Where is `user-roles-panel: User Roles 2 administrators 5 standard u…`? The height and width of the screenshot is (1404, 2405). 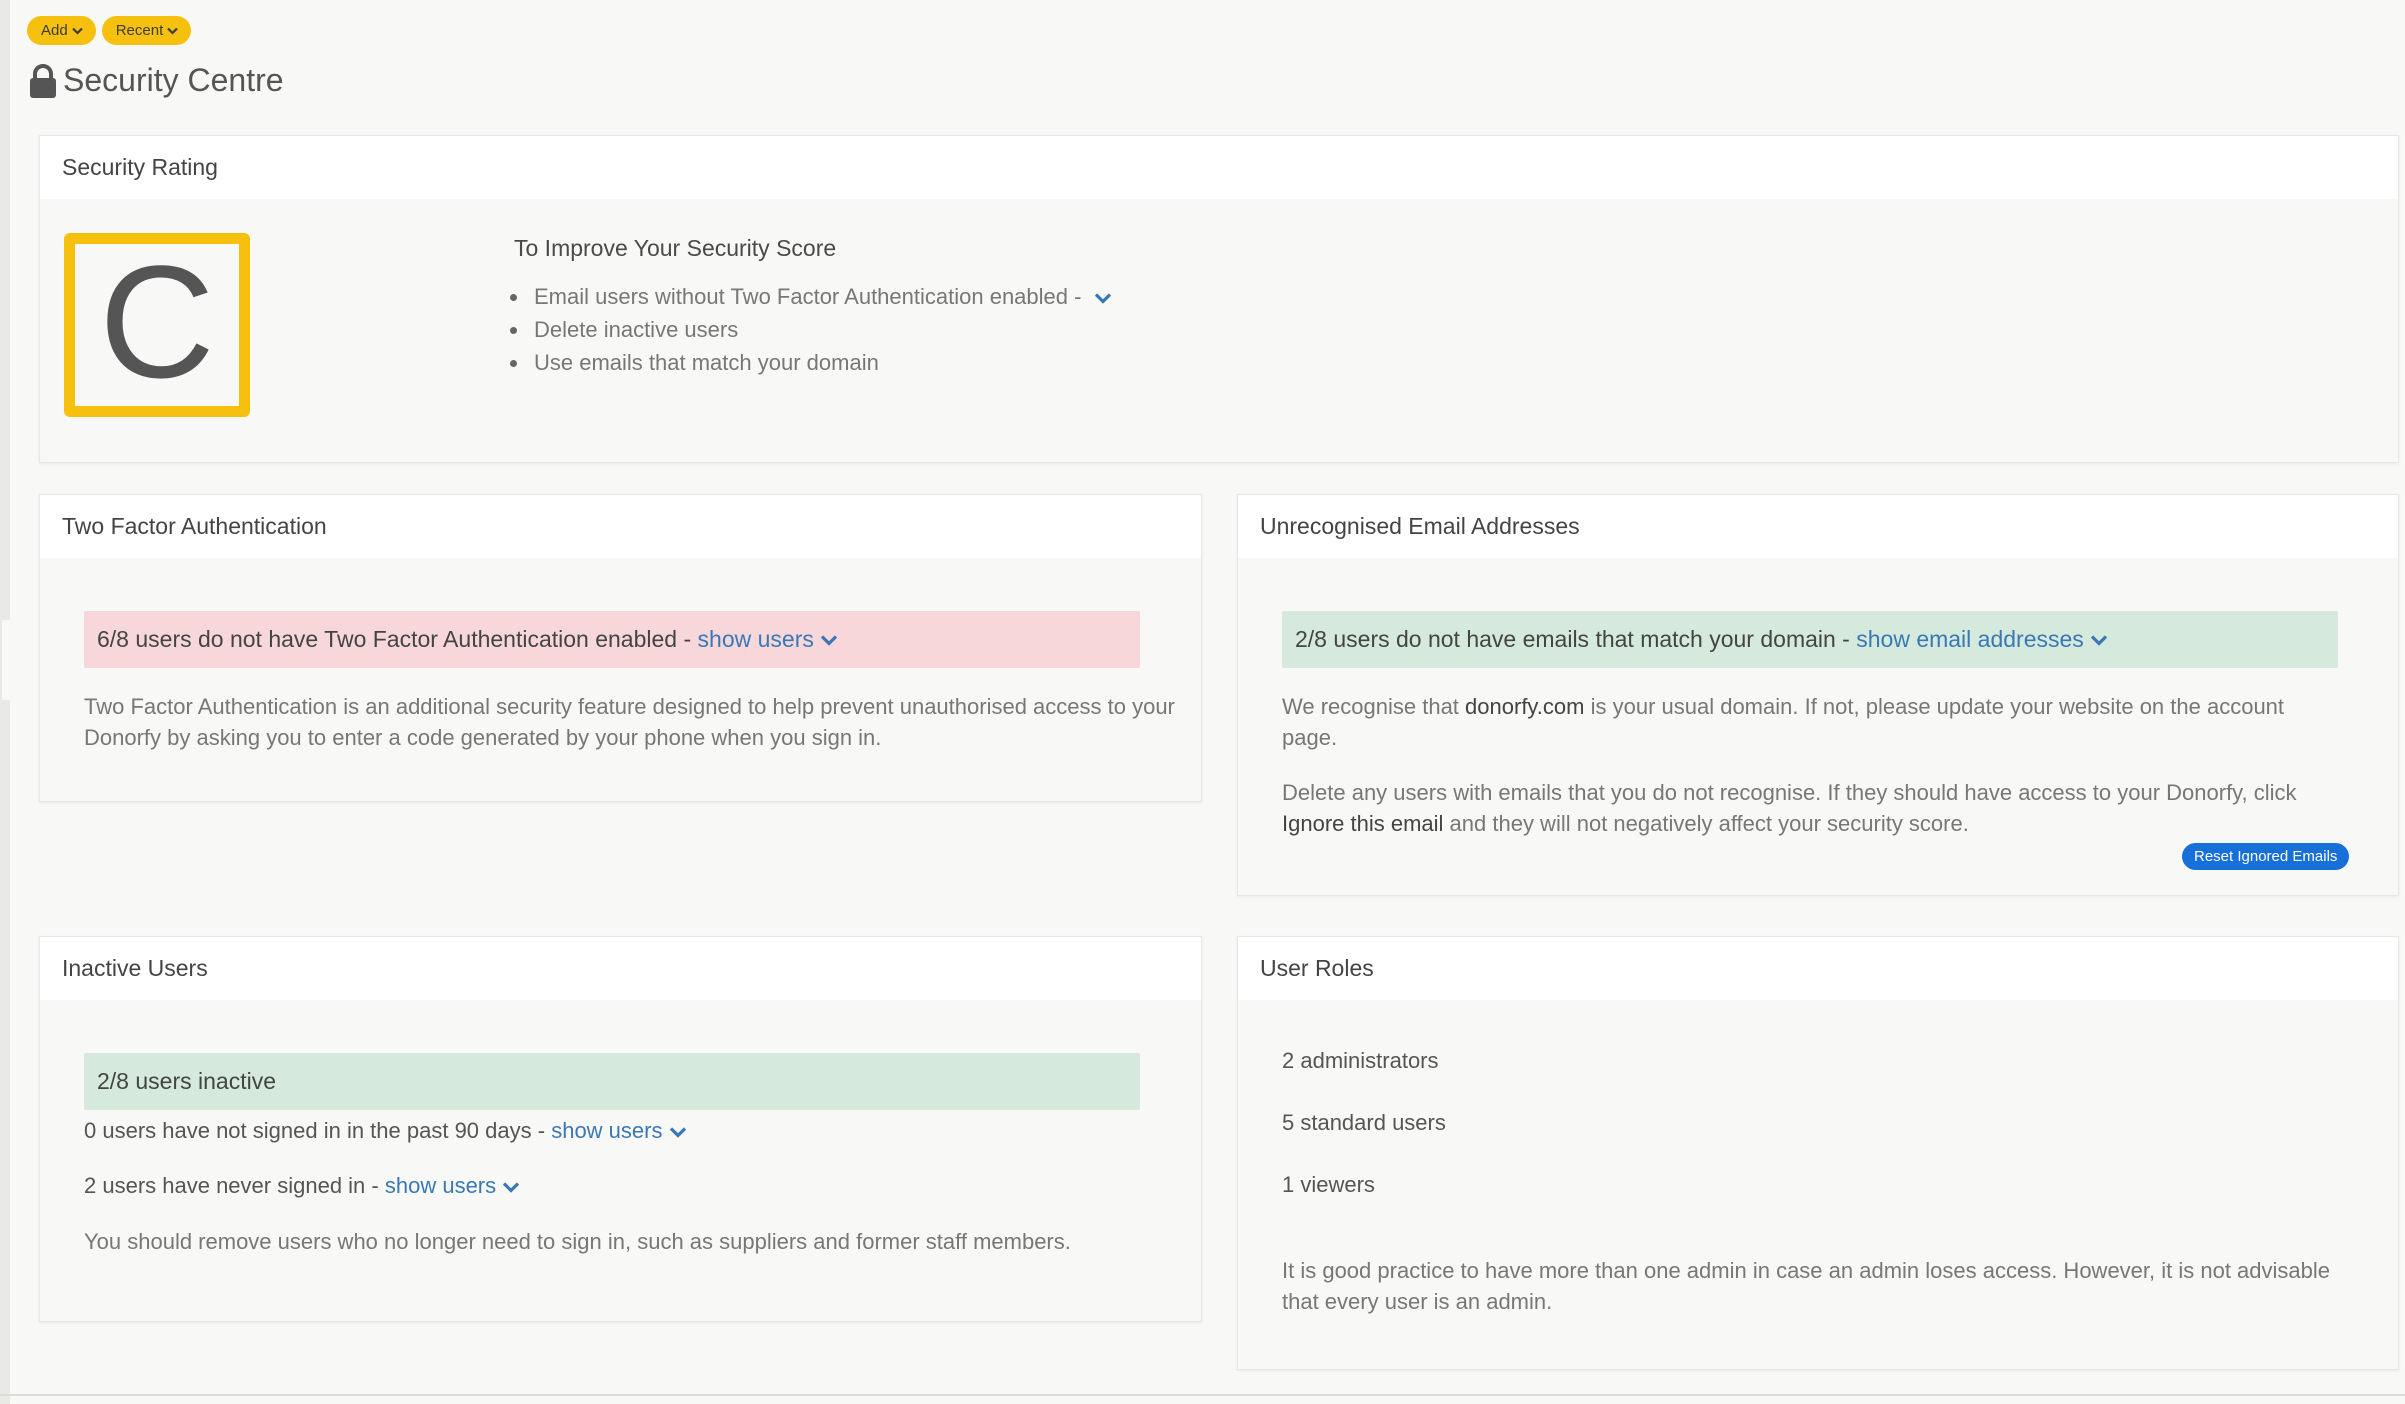
user-roles-panel: User Roles 2 administrators 5 standard u… is located at coordinates (1818, 1153).